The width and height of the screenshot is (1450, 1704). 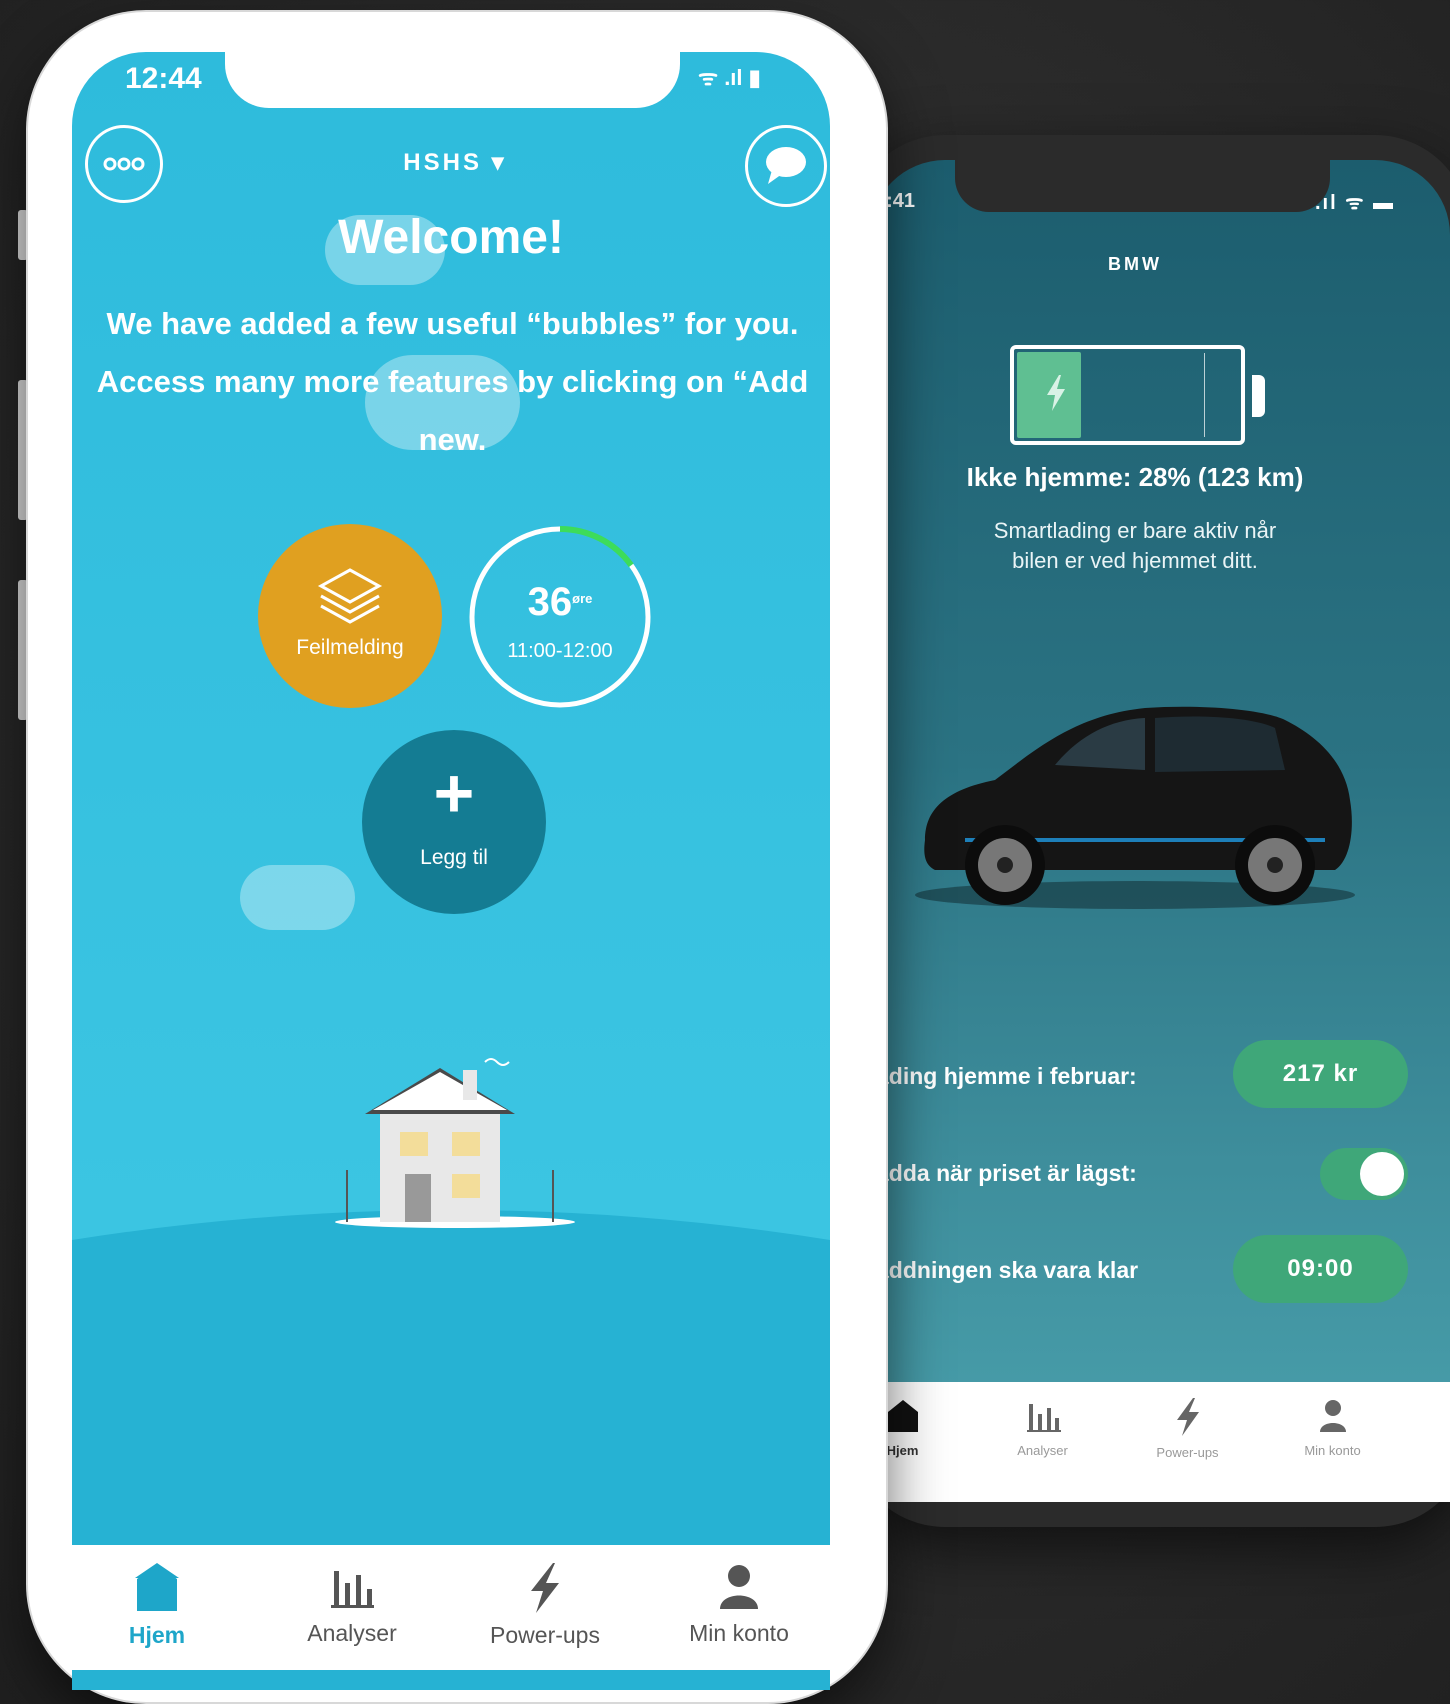 What do you see at coordinates (23, 235) in the screenshot?
I see `mute-switch` at bounding box center [23, 235].